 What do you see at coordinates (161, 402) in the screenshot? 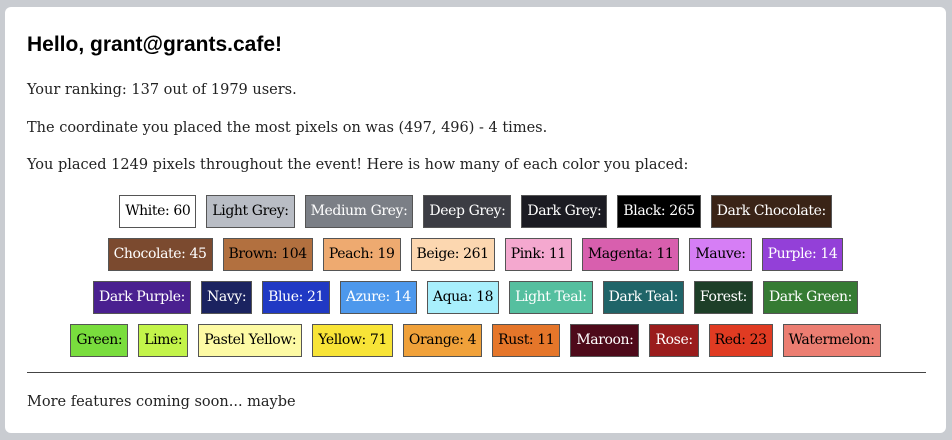
I see `footer-note: More features coming soon... maybe` at bounding box center [161, 402].